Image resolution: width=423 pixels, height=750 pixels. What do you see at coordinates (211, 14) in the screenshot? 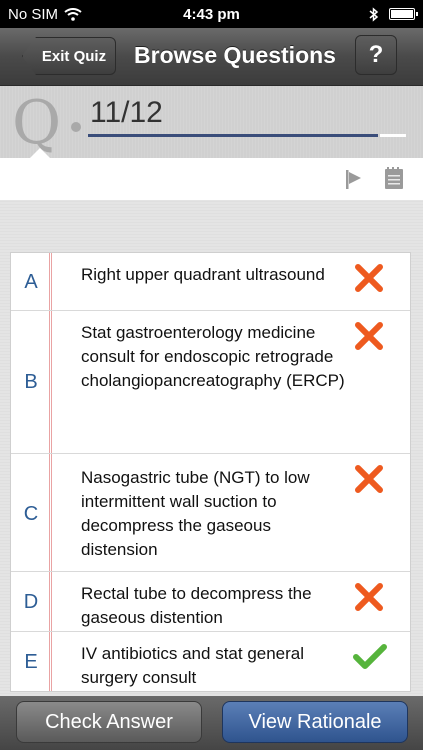
I see `status-bar: No SIM 4:43 pm` at bounding box center [211, 14].